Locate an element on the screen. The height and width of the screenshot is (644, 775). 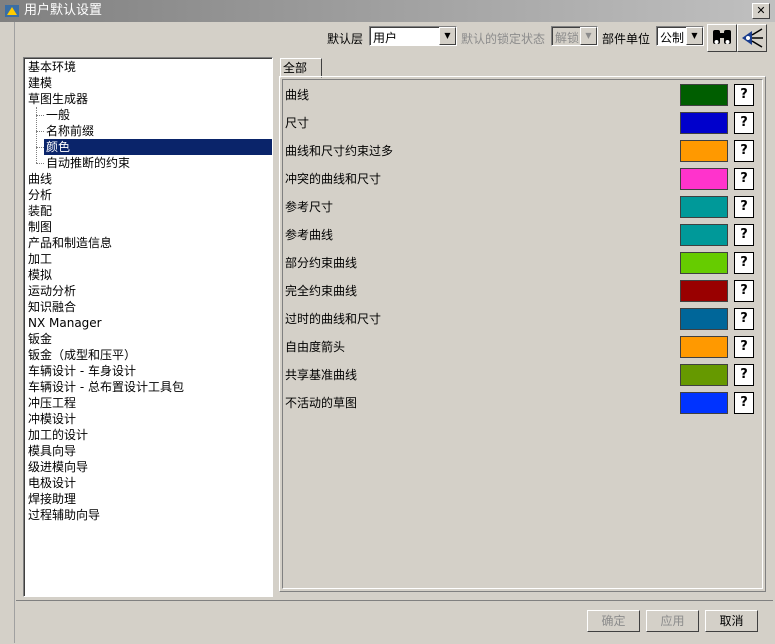
tree-item: 钣金 is located at coordinates (40, 339).